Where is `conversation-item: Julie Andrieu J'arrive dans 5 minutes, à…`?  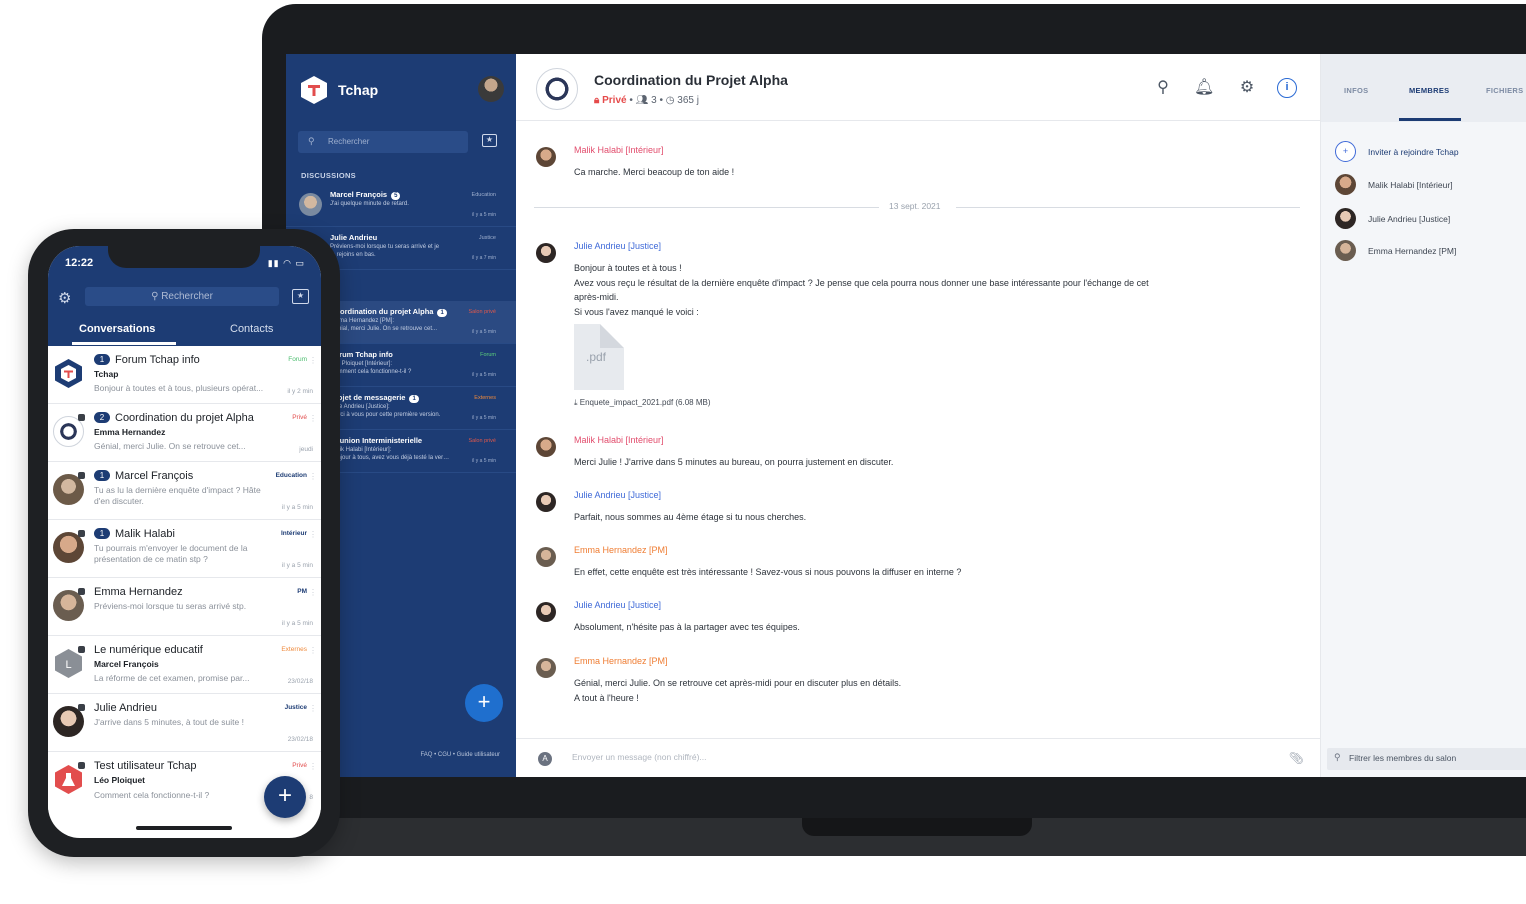 conversation-item: Julie Andrieu J'arrive dans 5 minutes, à… is located at coordinates (184, 723).